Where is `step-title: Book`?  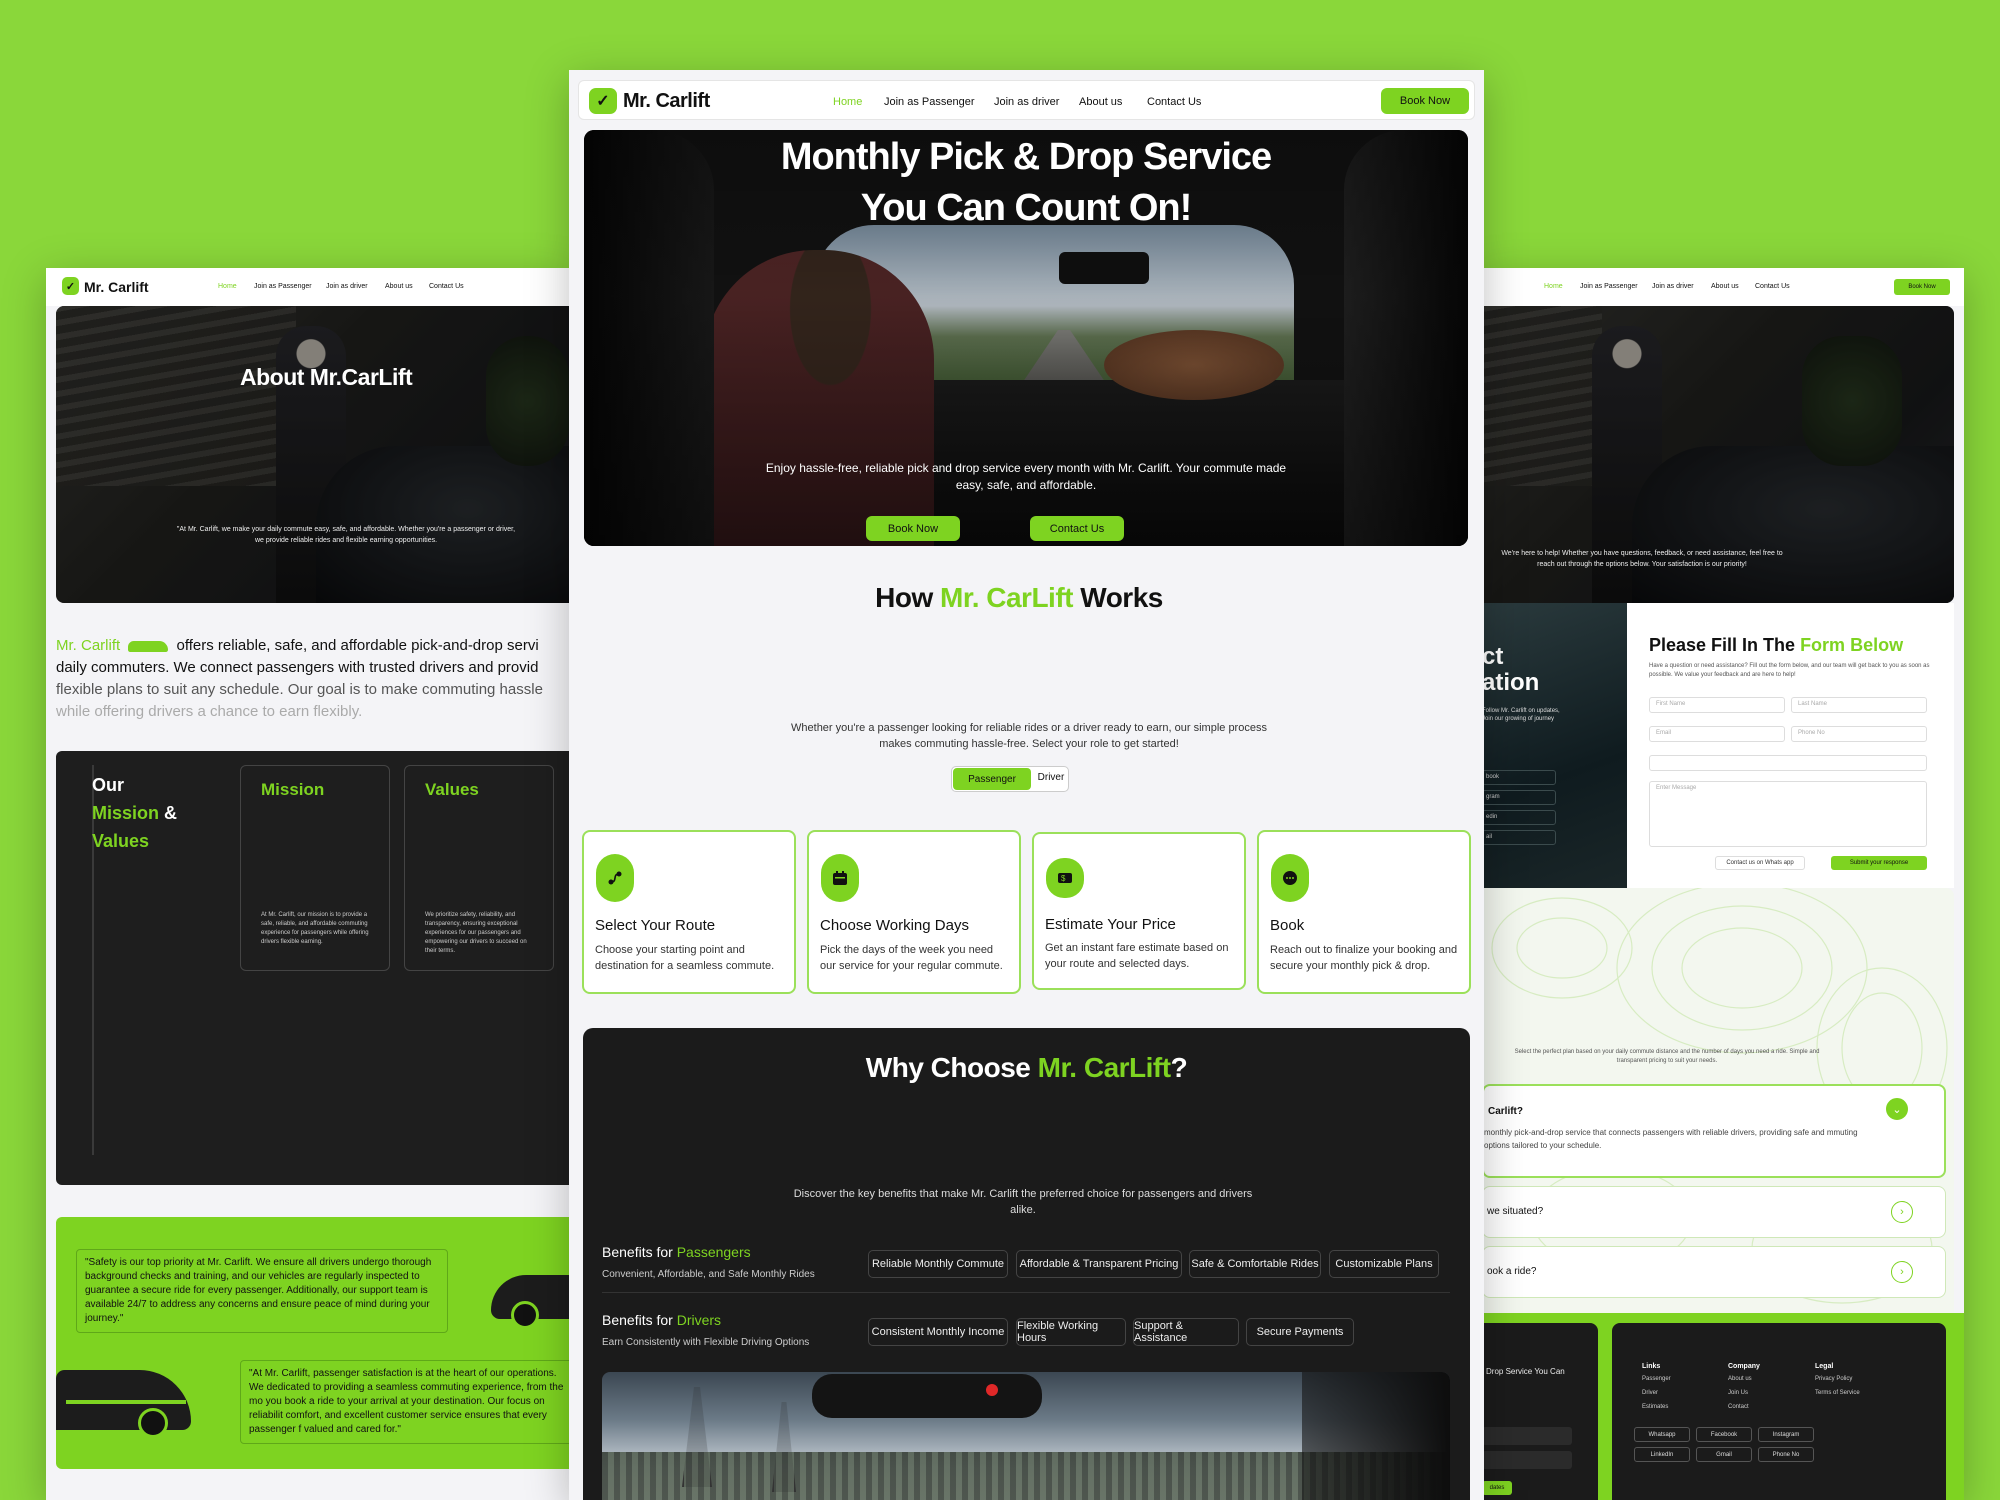 step-title: Book is located at coordinates (1287, 925).